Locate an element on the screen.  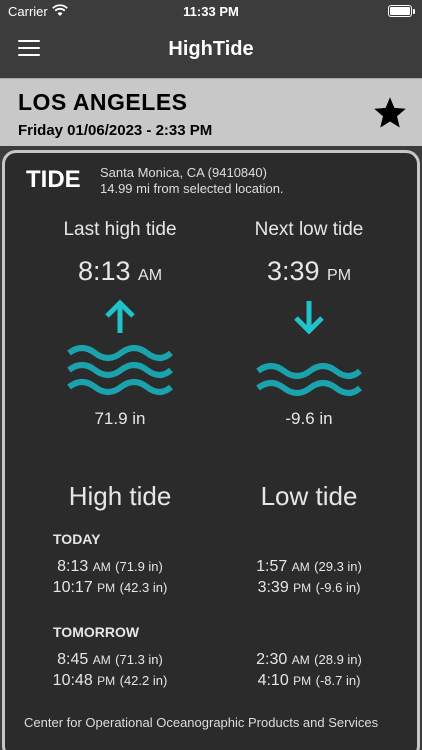
clock: 11:33 PM is located at coordinates (211, 11).